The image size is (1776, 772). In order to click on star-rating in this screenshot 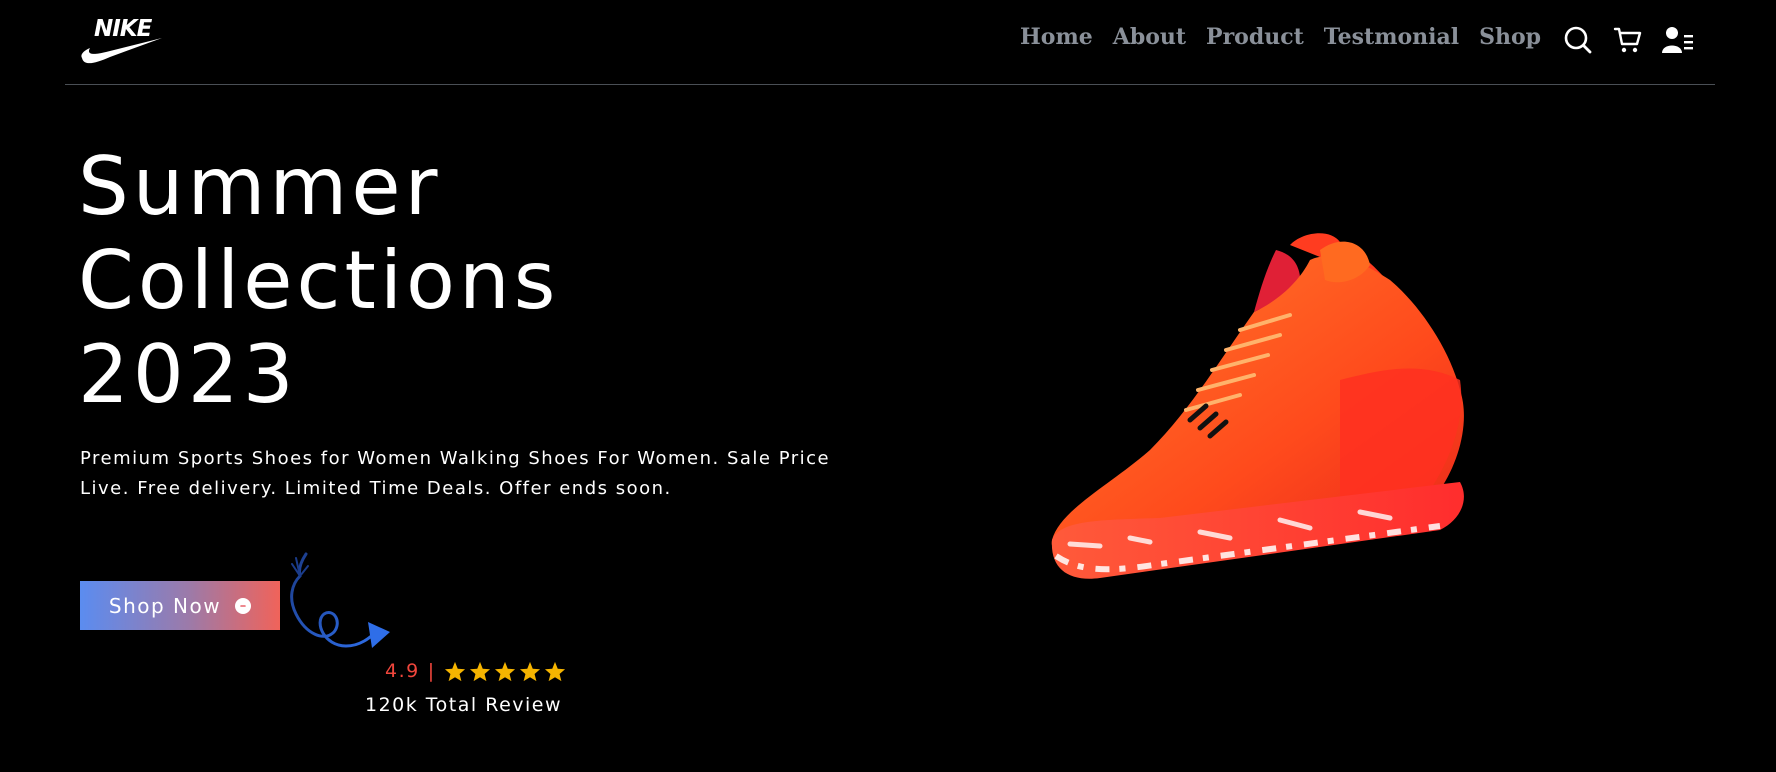, I will do `click(506, 671)`.